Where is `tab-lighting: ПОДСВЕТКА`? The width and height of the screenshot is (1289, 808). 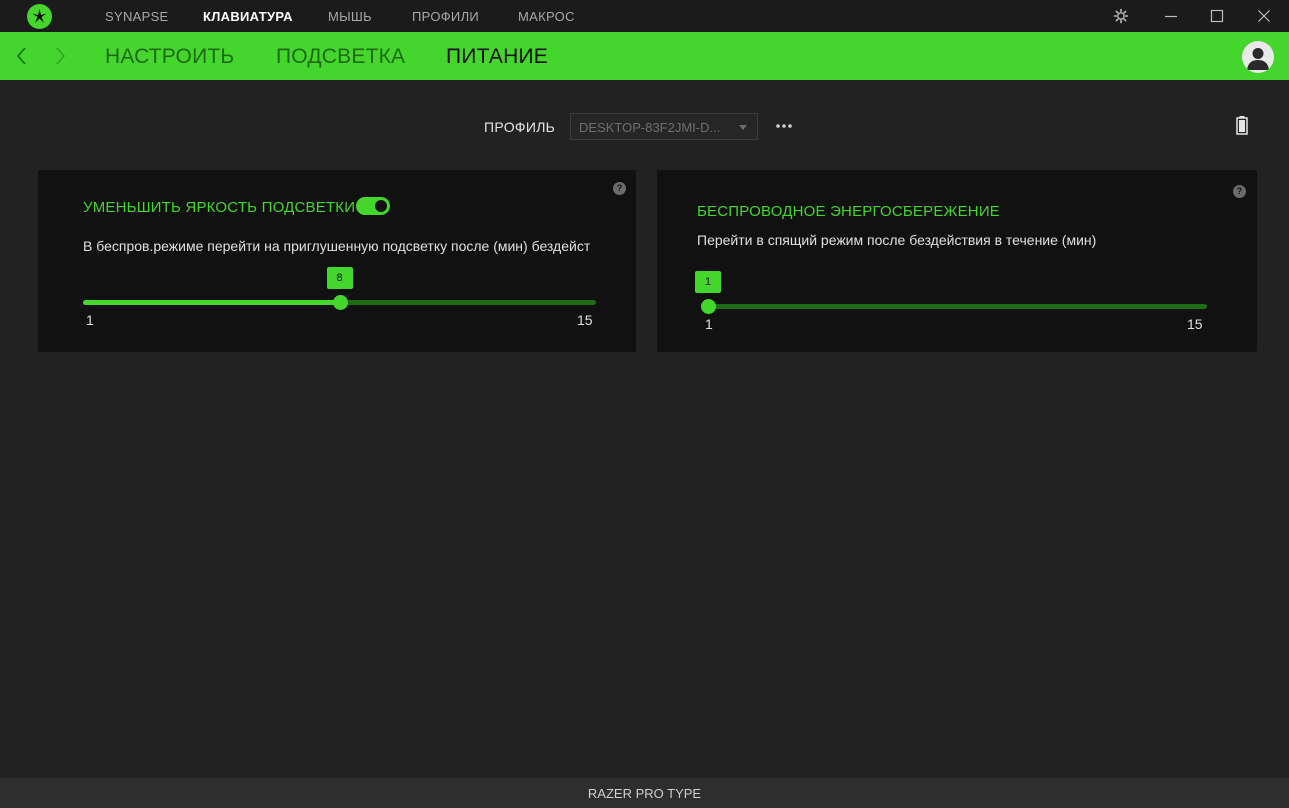
tab-lighting: ПОДСВЕТКА is located at coordinates (340, 57).